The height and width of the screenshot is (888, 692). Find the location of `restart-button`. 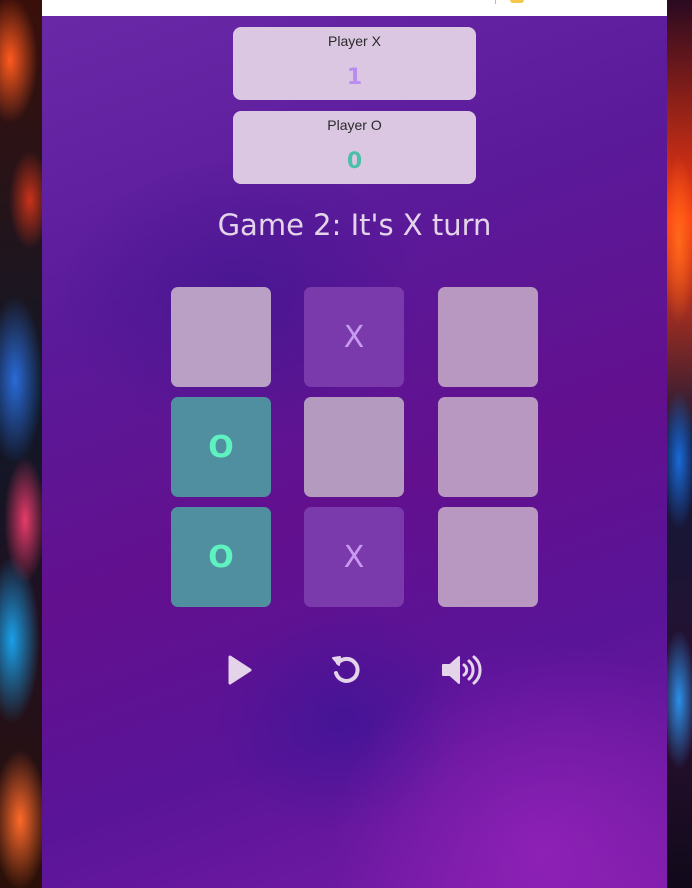

restart-button is located at coordinates (346, 670).